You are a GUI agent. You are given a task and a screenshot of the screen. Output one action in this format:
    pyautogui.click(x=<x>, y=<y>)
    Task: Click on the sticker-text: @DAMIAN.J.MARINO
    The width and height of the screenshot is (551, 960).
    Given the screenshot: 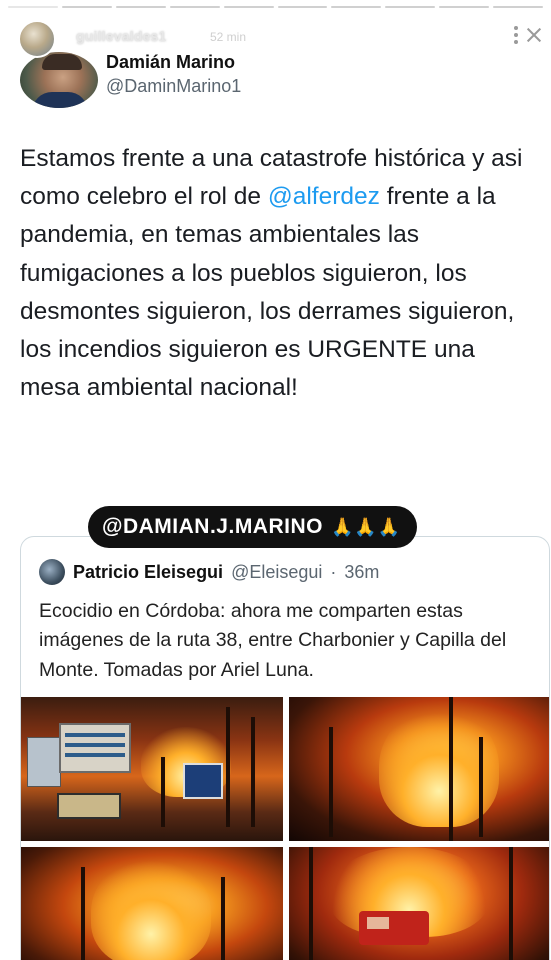 What is the action you would take?
    pyautogui.click(x=212, y=526)
    